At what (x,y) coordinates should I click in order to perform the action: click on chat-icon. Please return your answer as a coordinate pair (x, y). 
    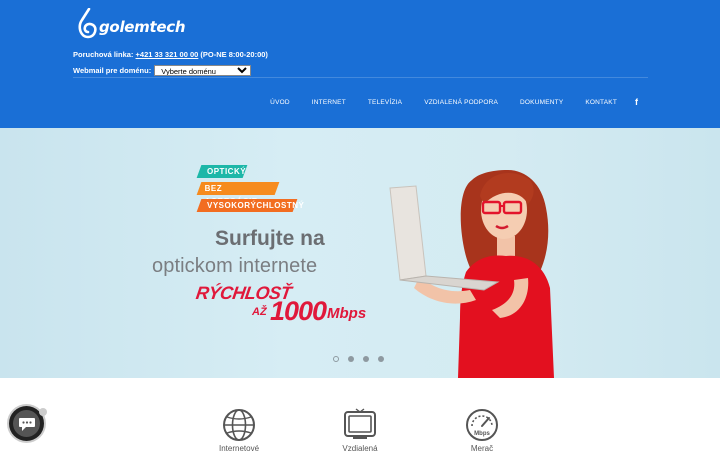
    Looking at the image, I should click on (26, 424).